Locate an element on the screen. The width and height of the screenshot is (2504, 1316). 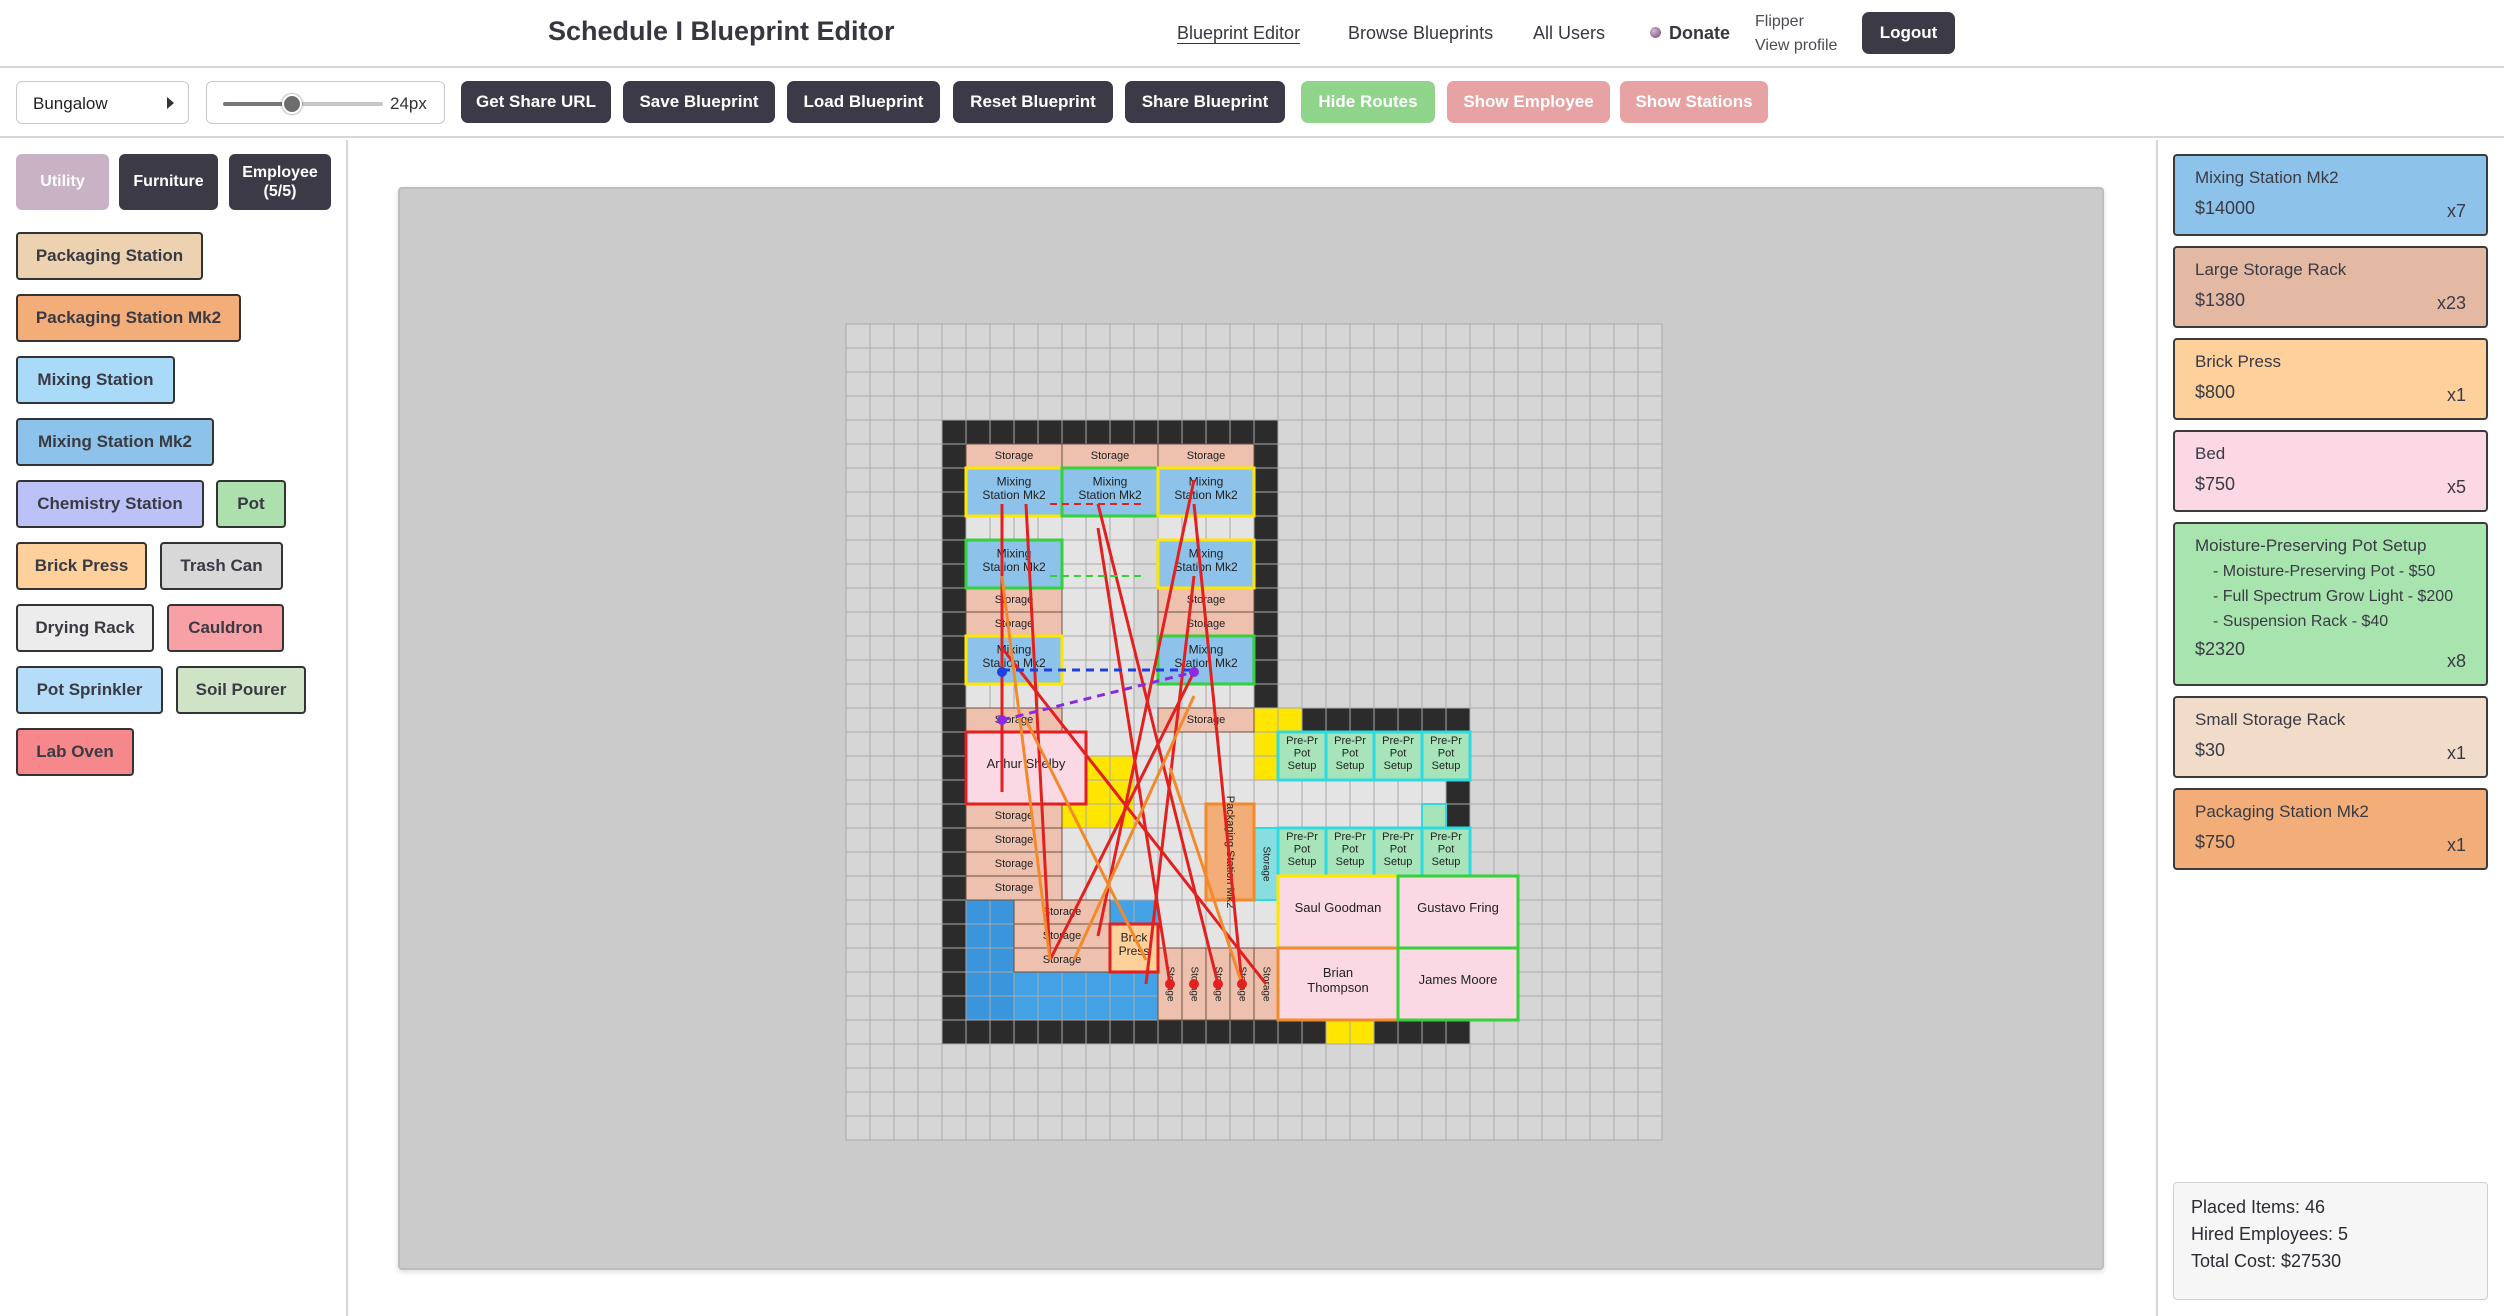
property-select-value: Bungalow is located at coordinates (70, 103).